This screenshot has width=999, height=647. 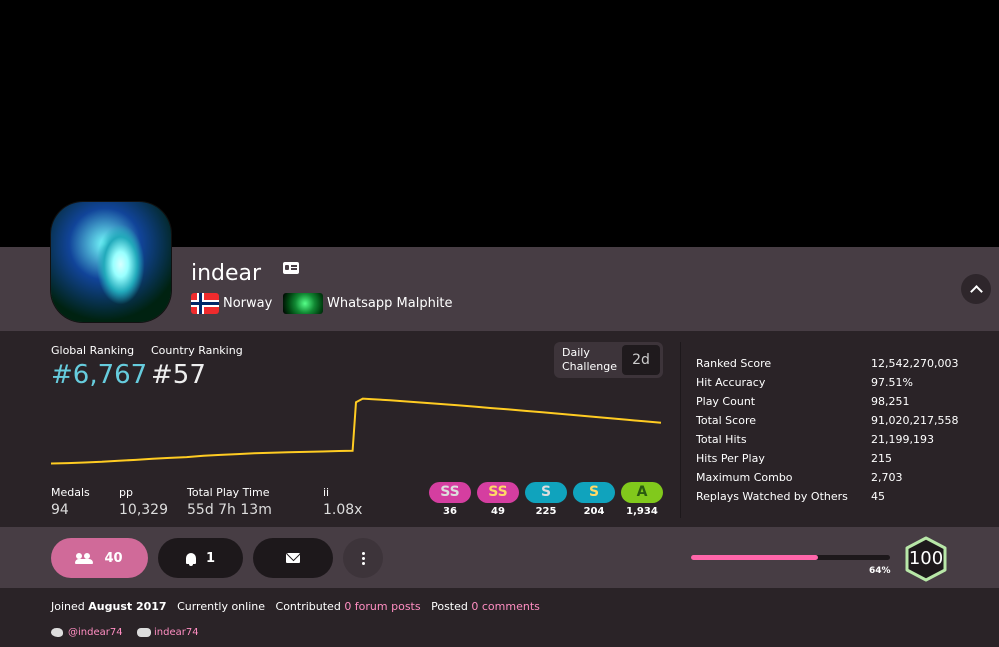 What do you see at coordinates (99, 558) in the screenshot?
I see `friends-button: 40` at bounding box center [99, 558].